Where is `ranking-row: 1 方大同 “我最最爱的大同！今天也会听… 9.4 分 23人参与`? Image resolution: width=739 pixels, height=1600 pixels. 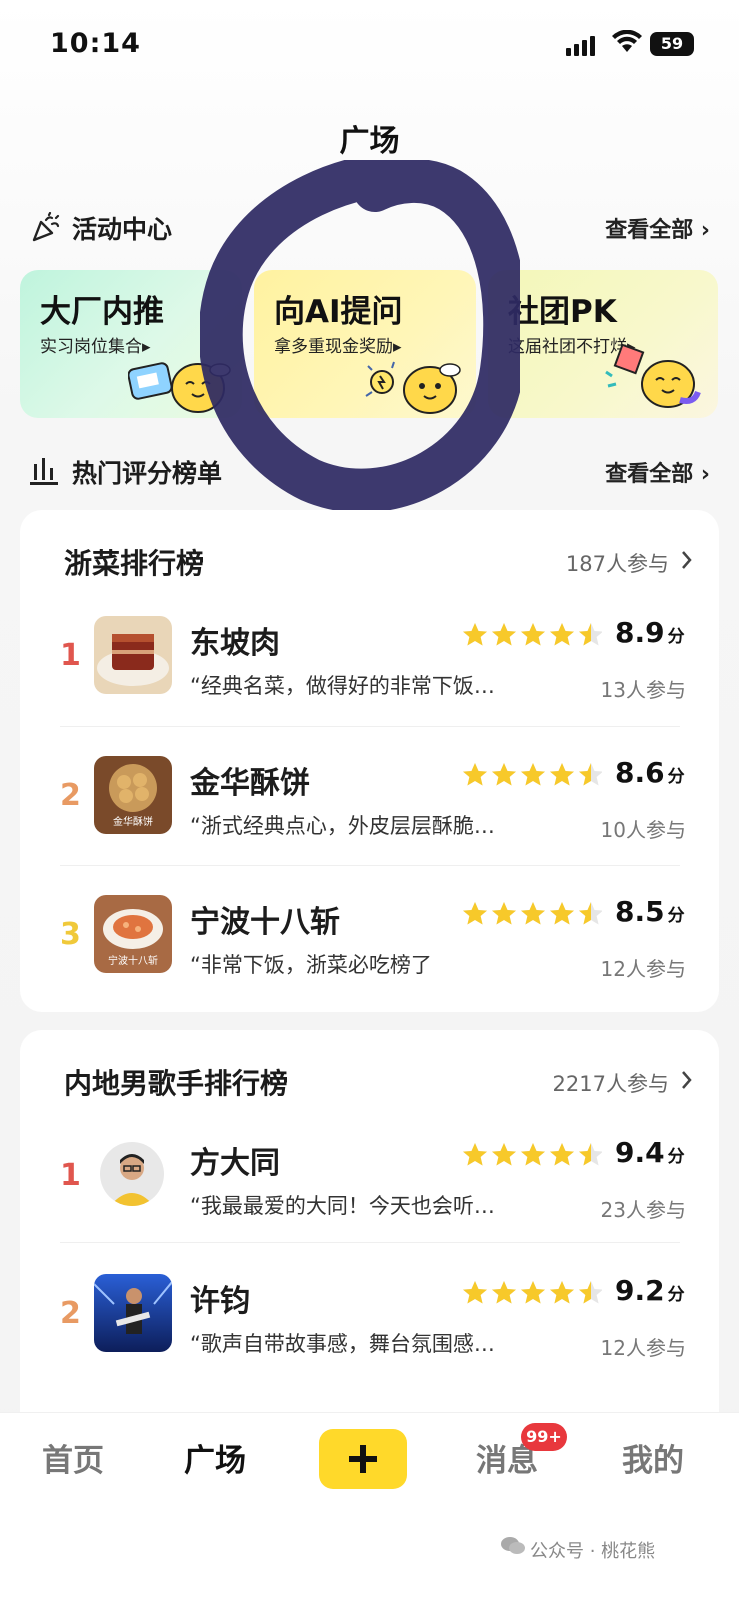 ranking-row: 1 方大同 “我最最爱的大同！今天也会听… 9.4 分 23人参与 is located at coordinates (373, 1205).